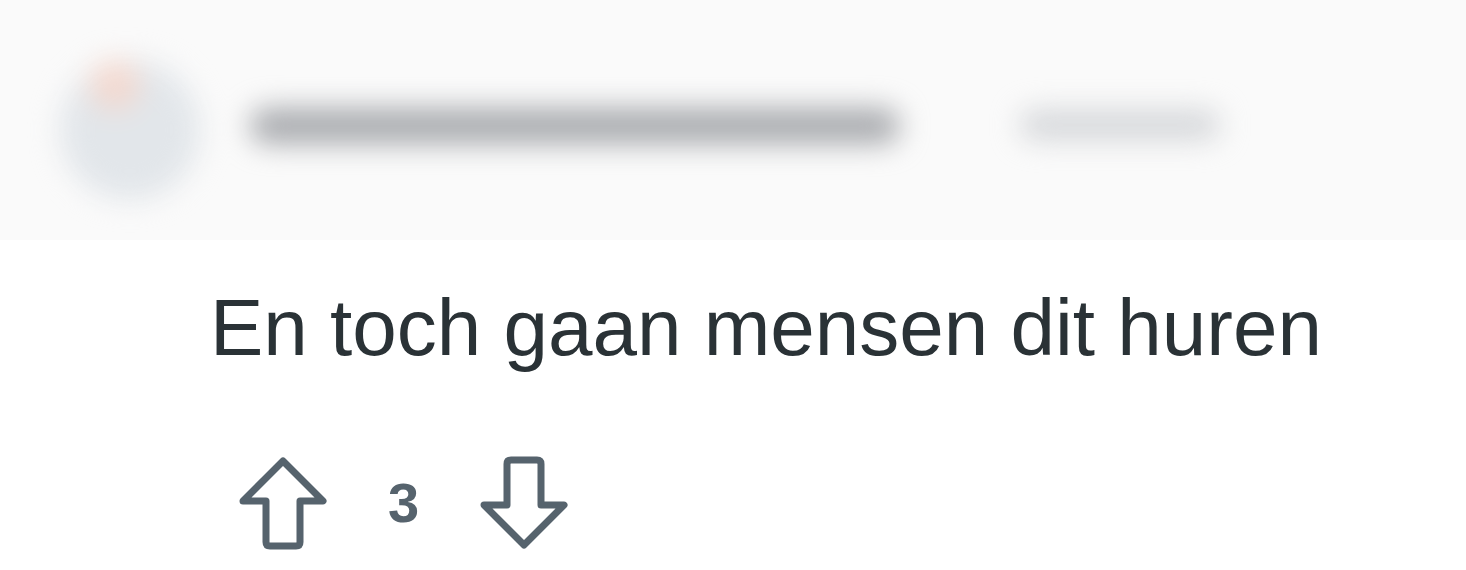 The width and height of the screenshot is (1466, 570). What do you see at coordinates (404, 503) in the screenshot?
I see `vote-score: 3` at bounding box center [404, 503].